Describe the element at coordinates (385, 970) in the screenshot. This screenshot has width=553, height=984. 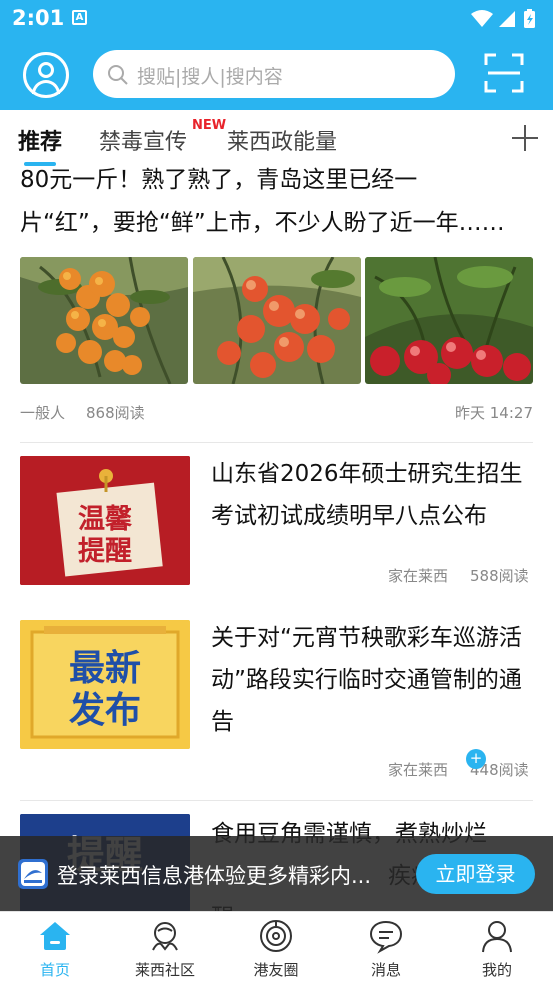
I see `nav-label: 消息` at that location.